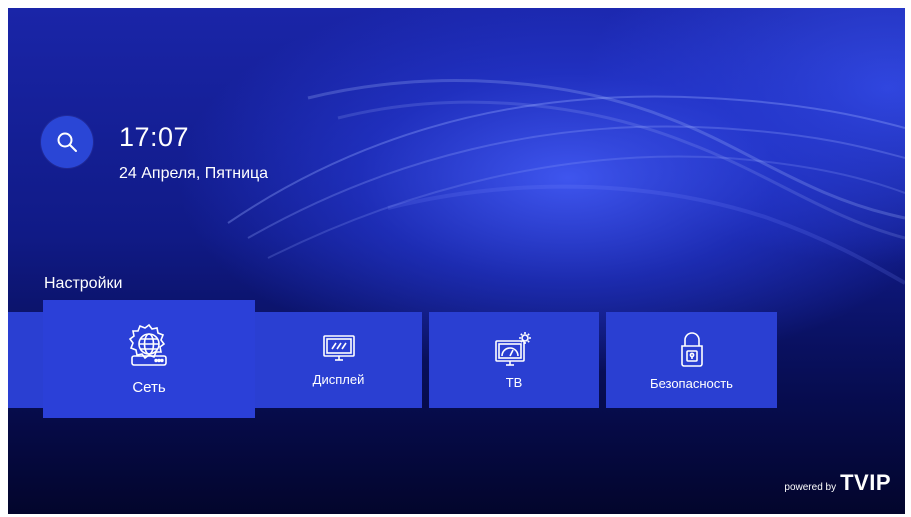 The image size is (911, 517). I want to click on tile-security: Безопасность, so click(691, 360).